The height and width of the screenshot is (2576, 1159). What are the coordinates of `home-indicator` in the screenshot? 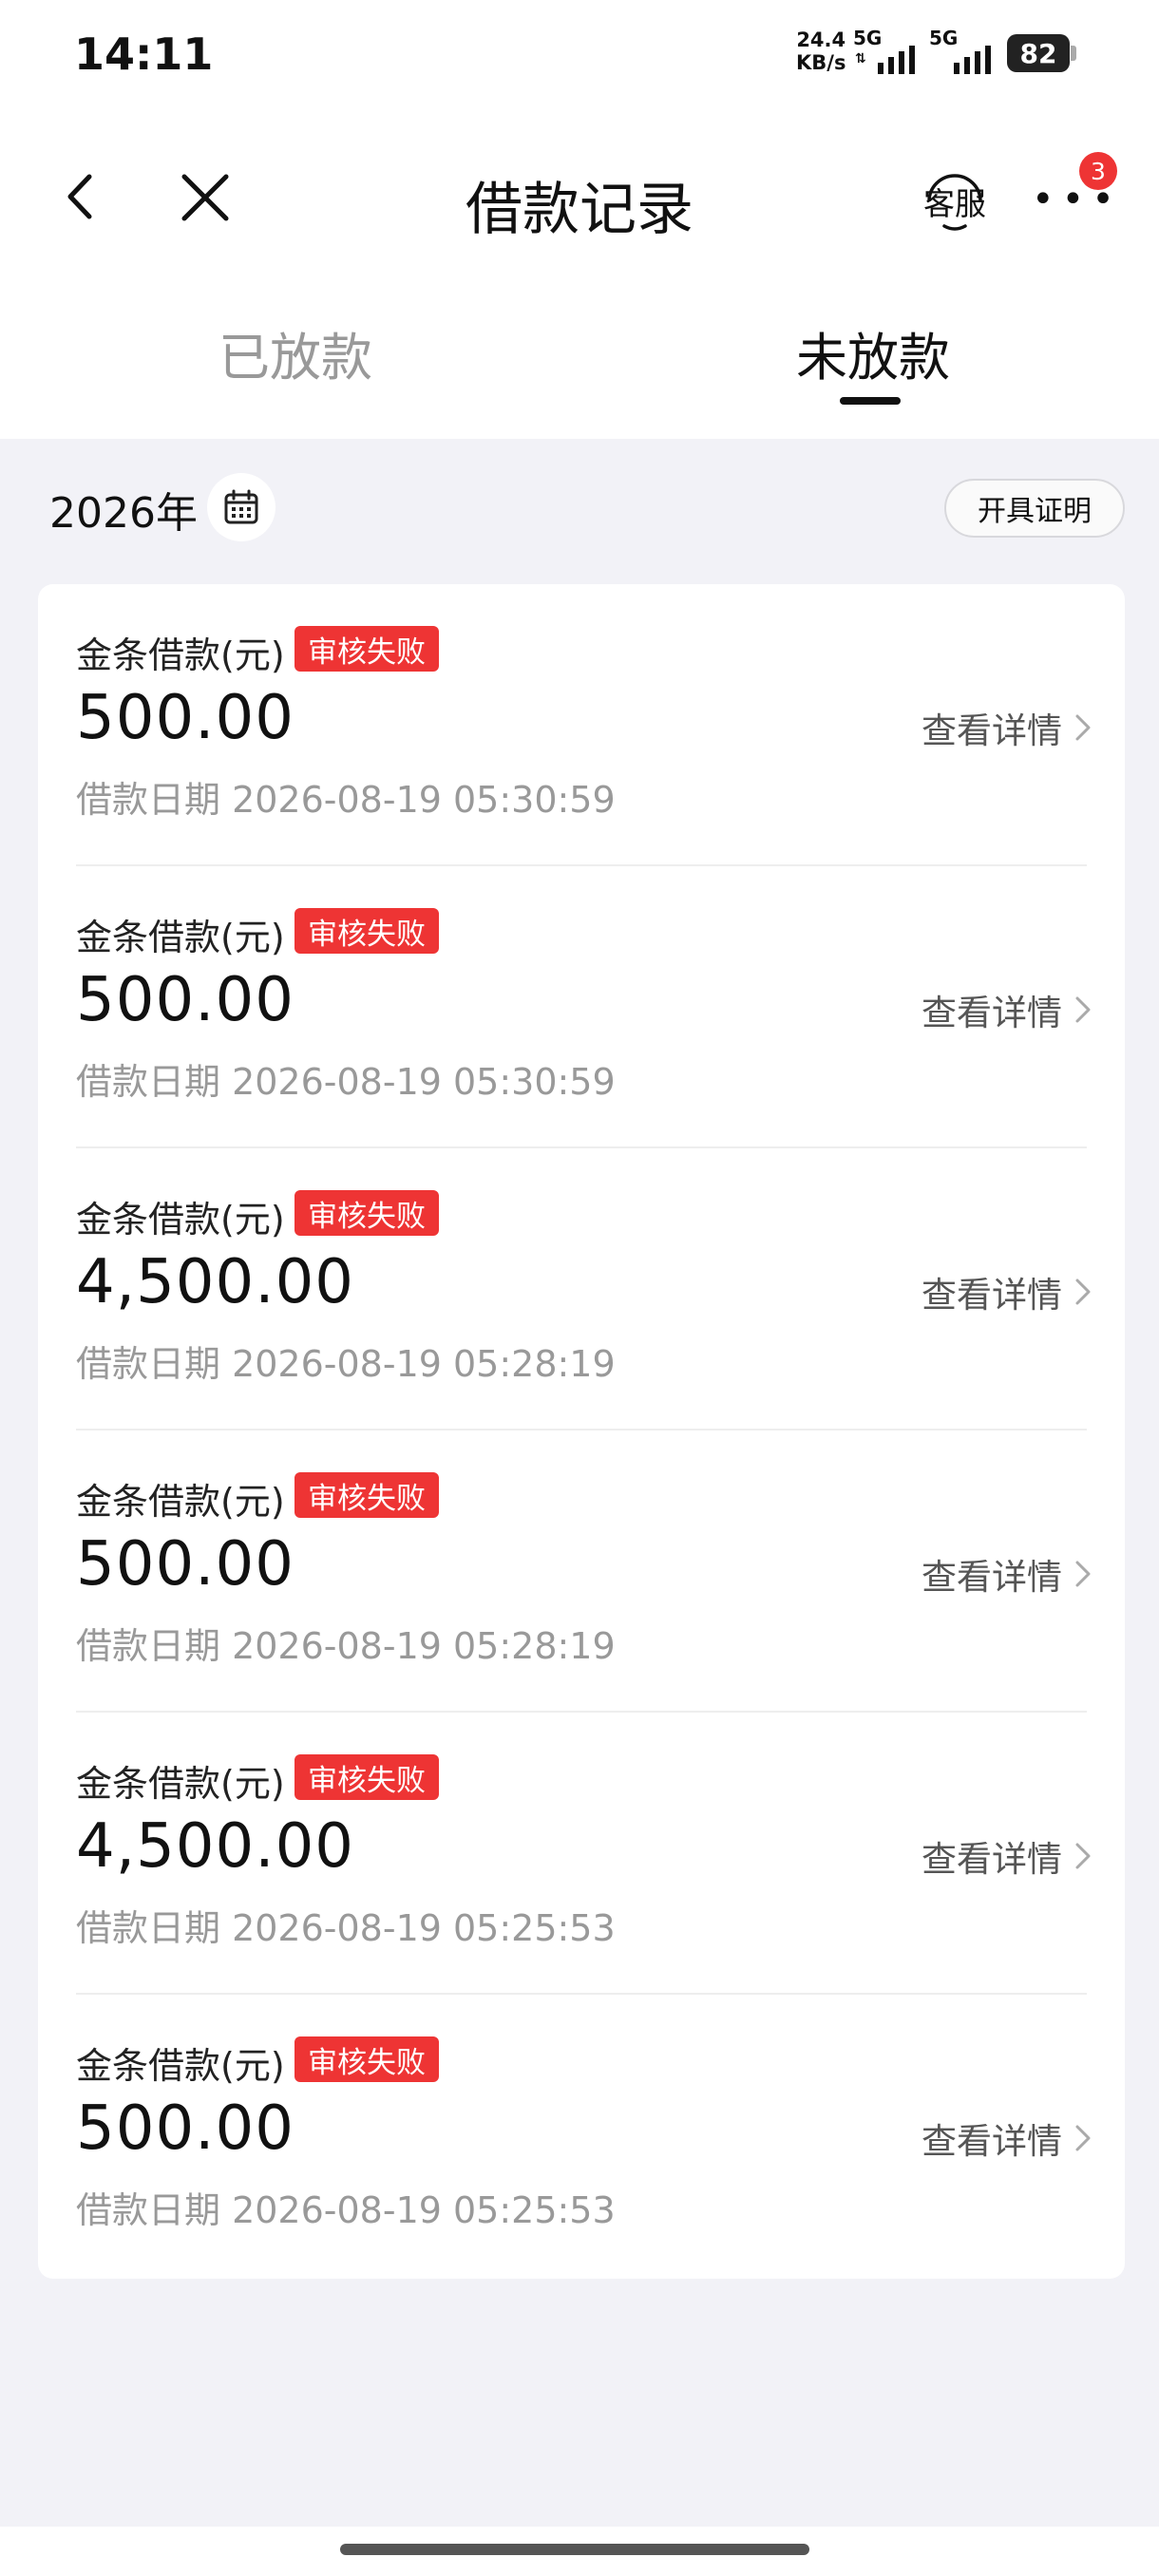 It's located at (574, 2549).